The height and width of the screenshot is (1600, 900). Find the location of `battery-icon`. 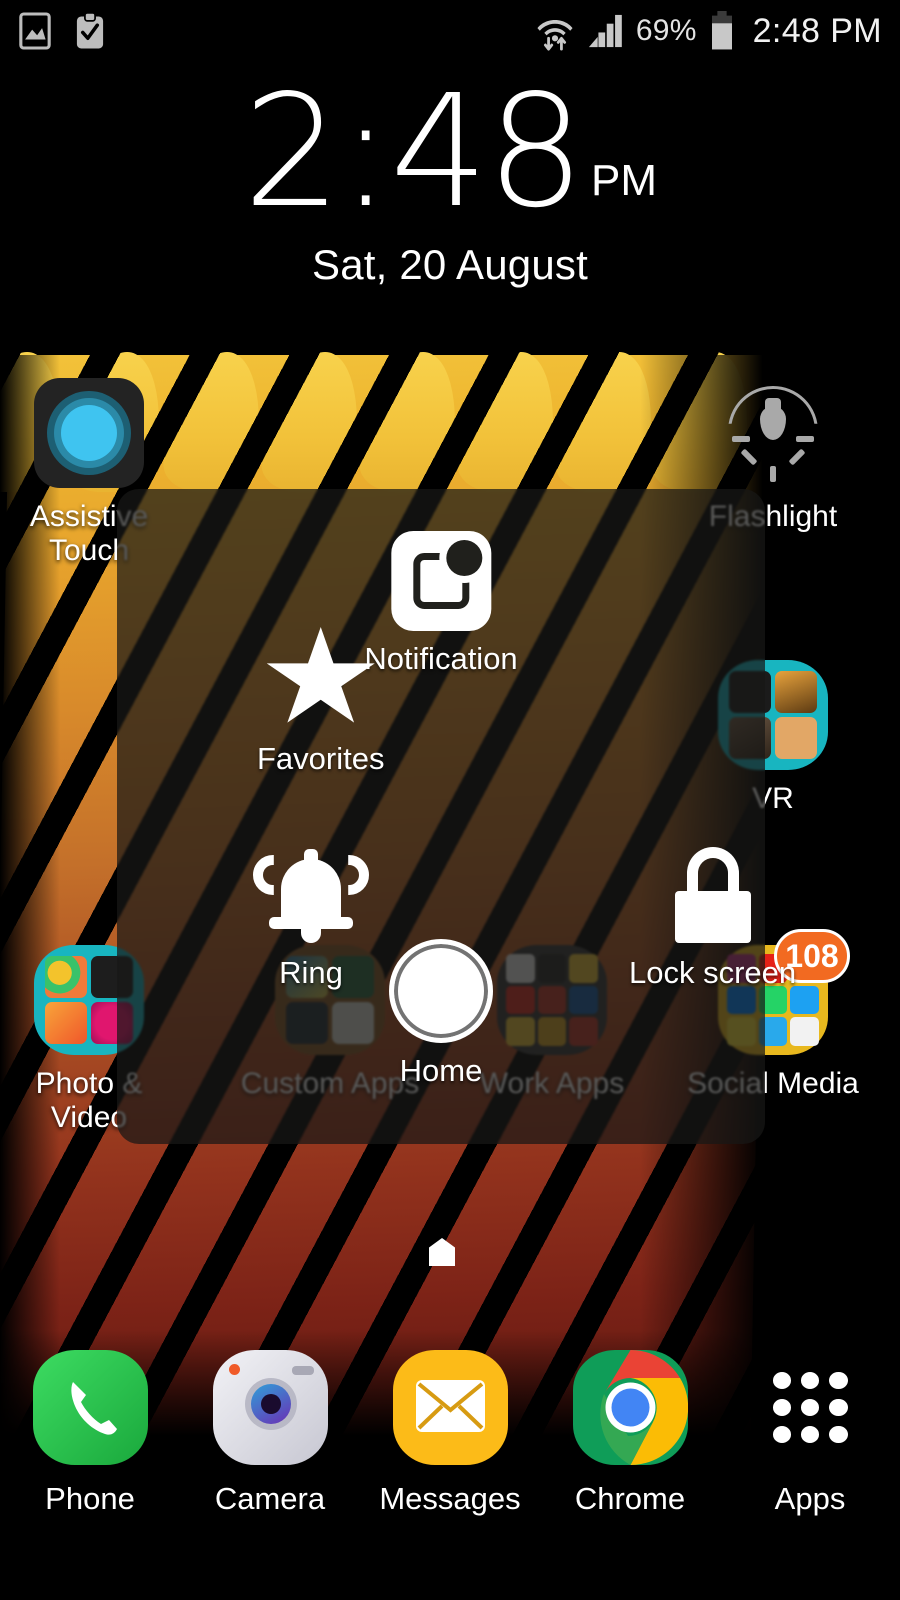

battery-icon is located at coordinates (721, 30).